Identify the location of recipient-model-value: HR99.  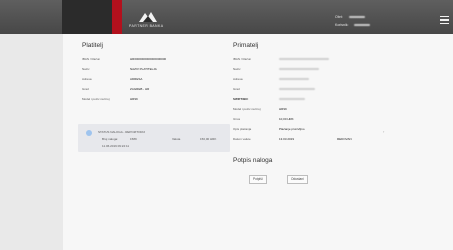
(283, 109).